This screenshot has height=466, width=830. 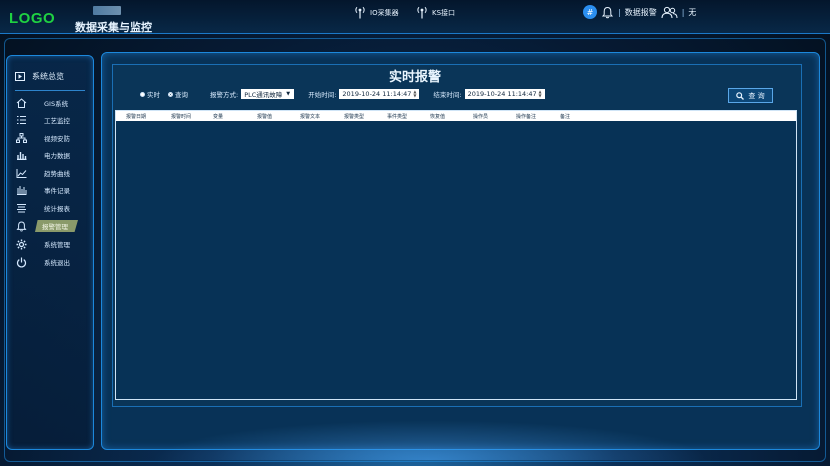 I want to click on users-icon, so click(x=669, y=12).